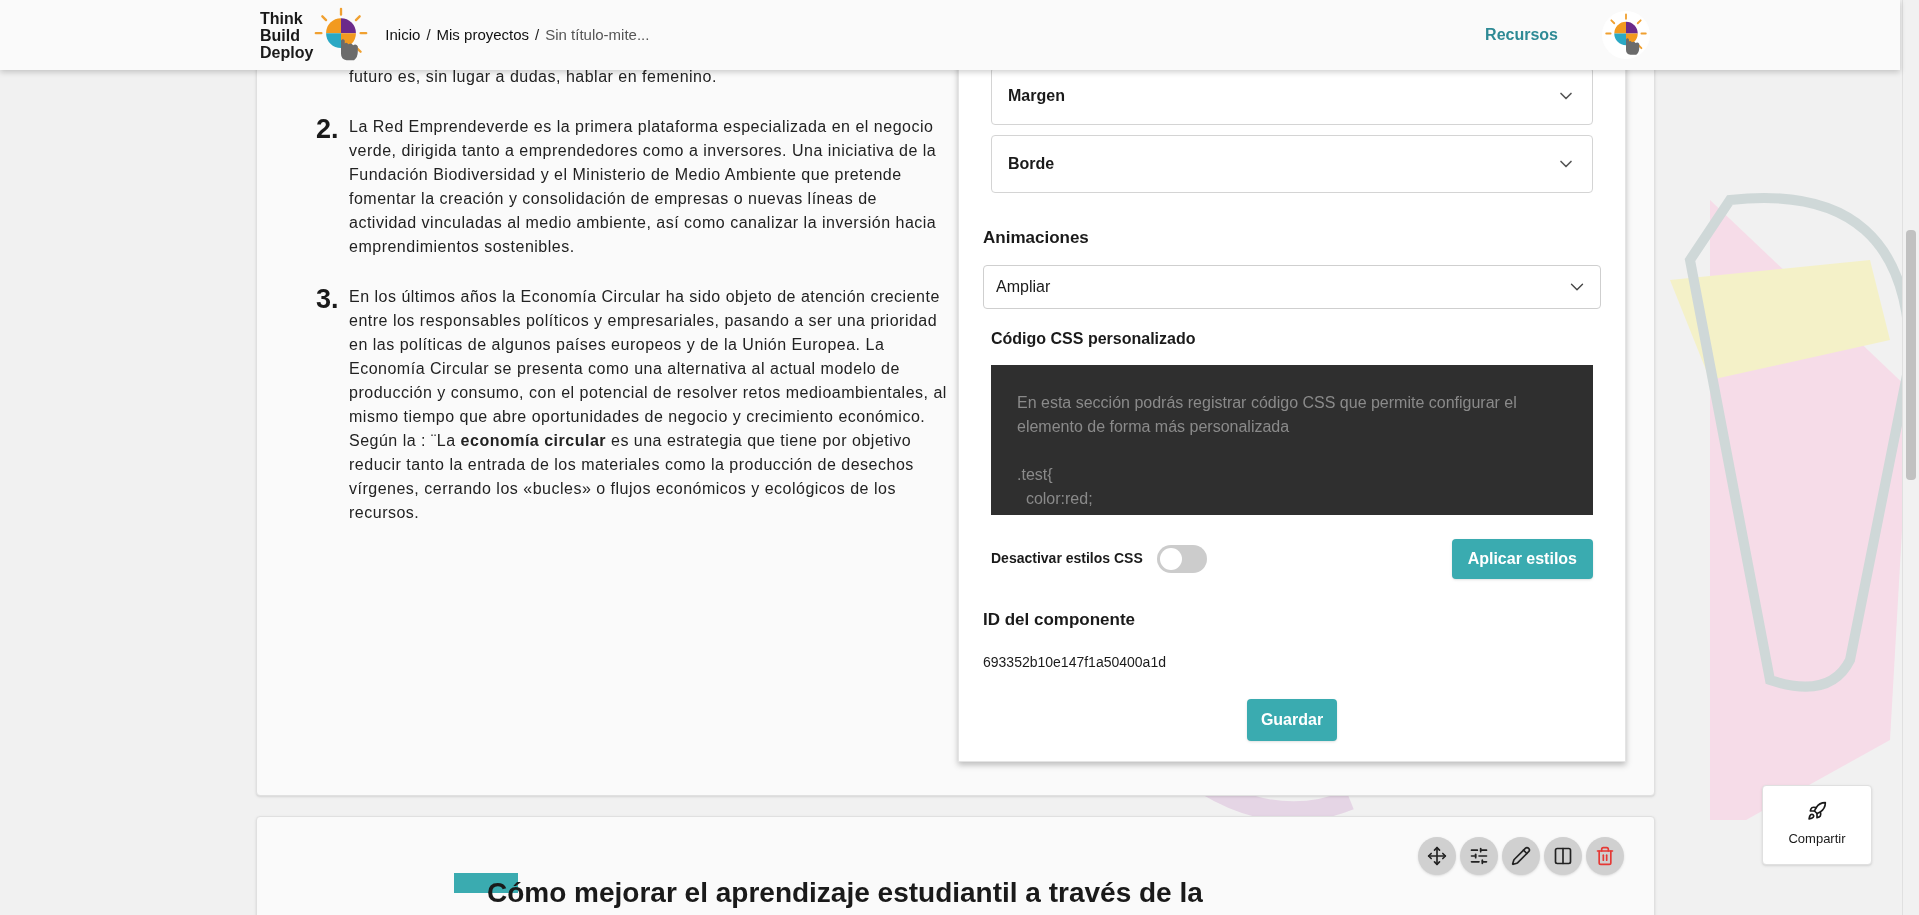  I want to click on section-title: Animaciones, so click(1036, 238).